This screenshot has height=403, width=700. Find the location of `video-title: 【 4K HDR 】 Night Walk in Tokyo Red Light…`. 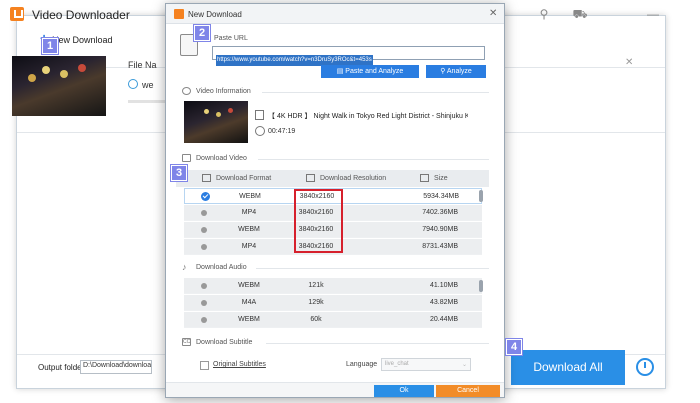

video-title: 【 4K HDR 】 Night Walk in Tokyo Red Light… is located at coordinates (368, 116).